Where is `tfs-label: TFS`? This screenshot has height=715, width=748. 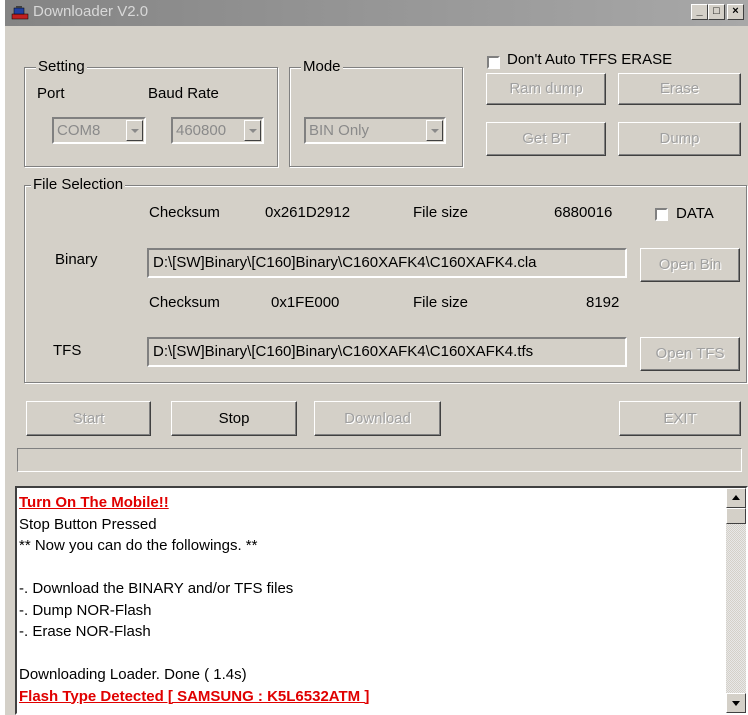
tfs-label: TFS is located at coordinates (67, 350).